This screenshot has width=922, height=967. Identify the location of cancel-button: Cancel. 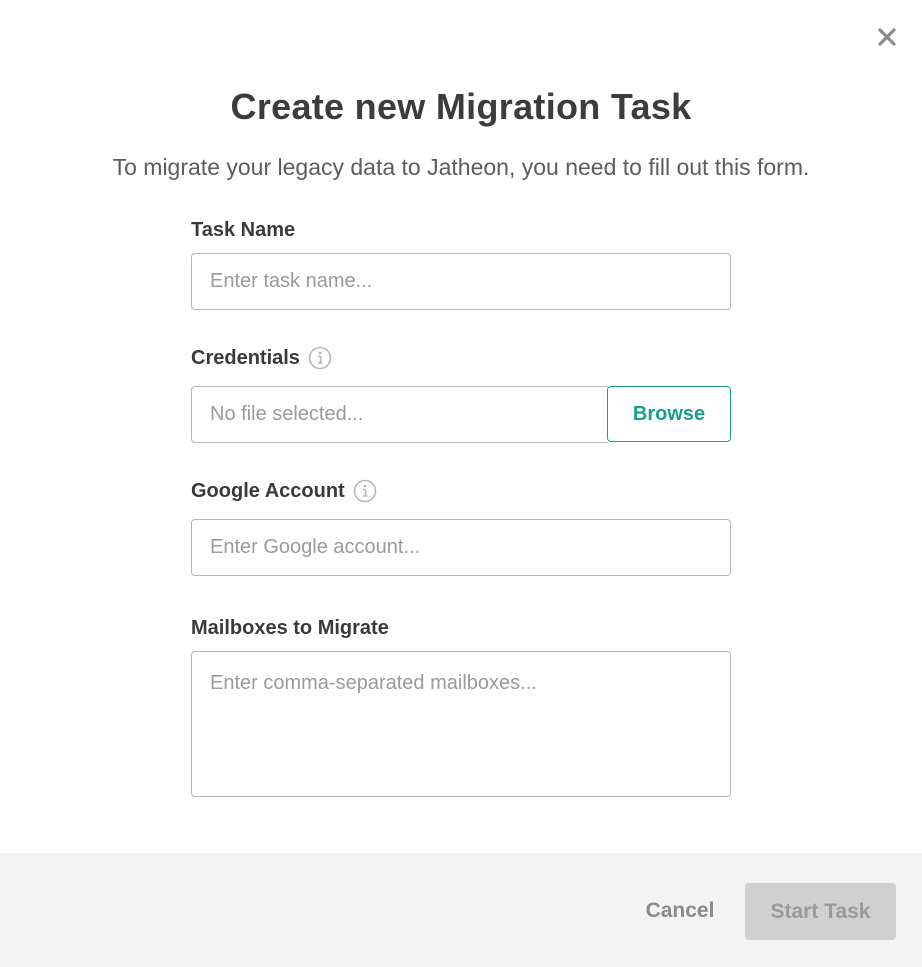
(680, 911).